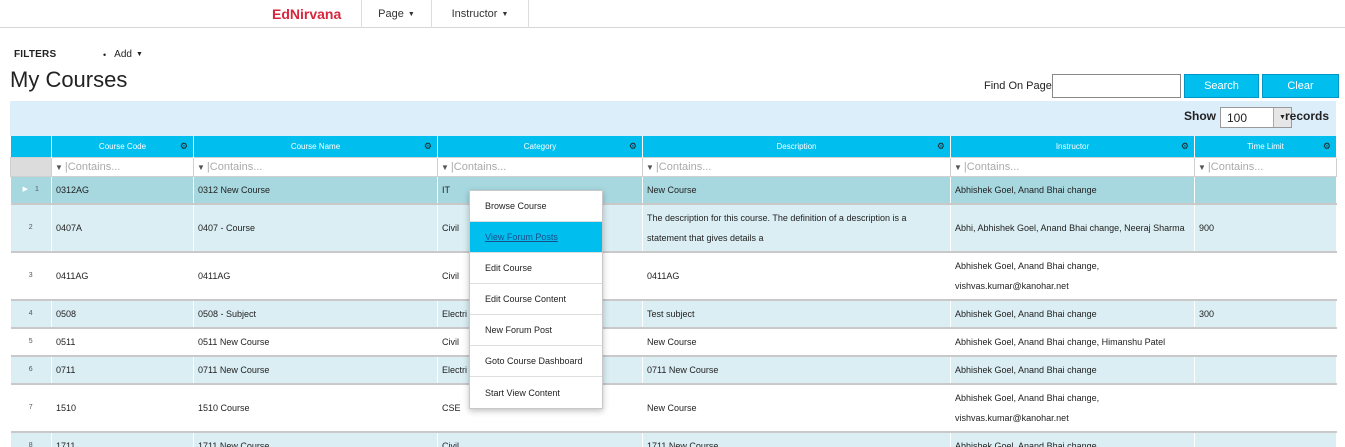  I want to click on header-course-code: Course Code ⚙, so click(122, 146).